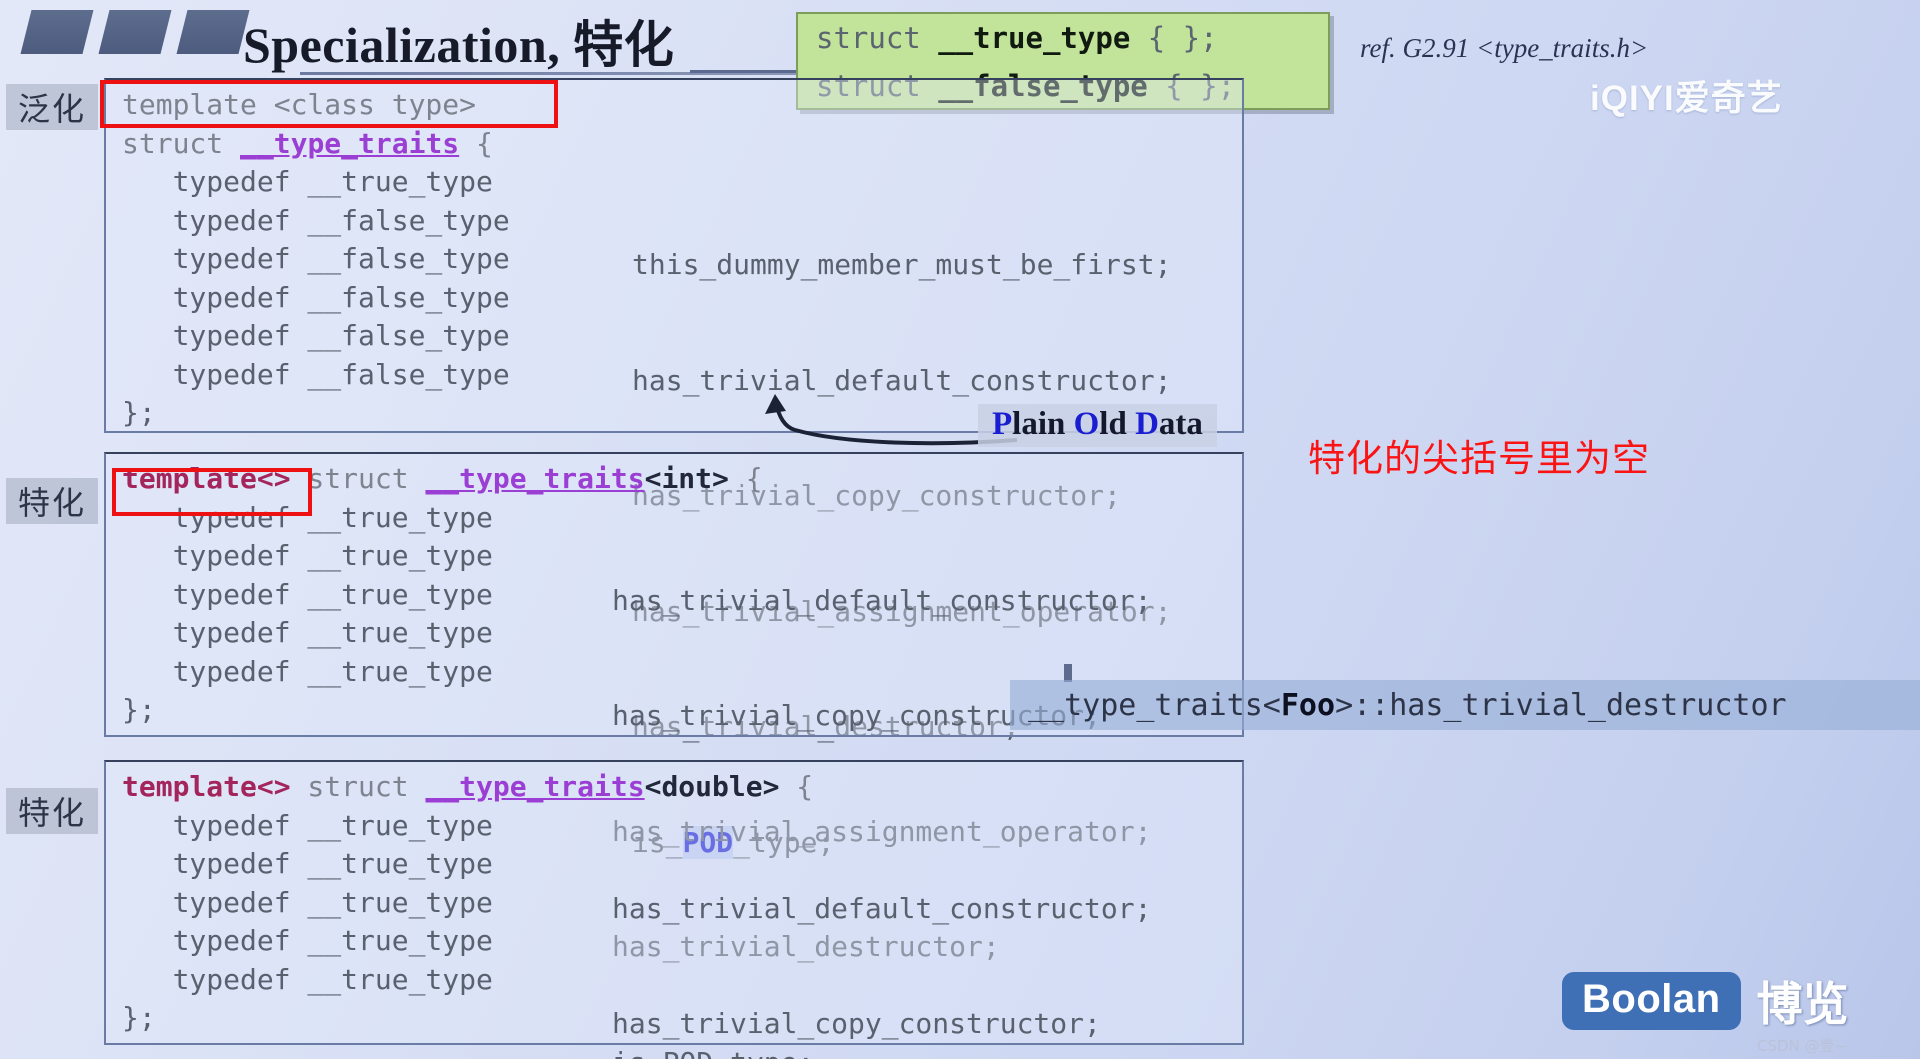 The width and height of the screenshot is (1920, 1059). What do you see at coordinates (181, 143) in the screenshot?
I see `generic-struct-keyword: struct` at bounding box center [181, 143].